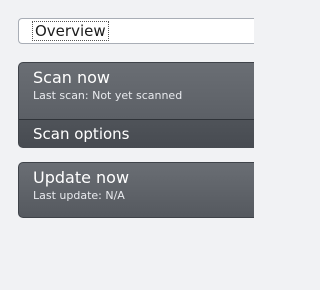  I want to click on scan-options-button: Scan options, so click(136, 134).